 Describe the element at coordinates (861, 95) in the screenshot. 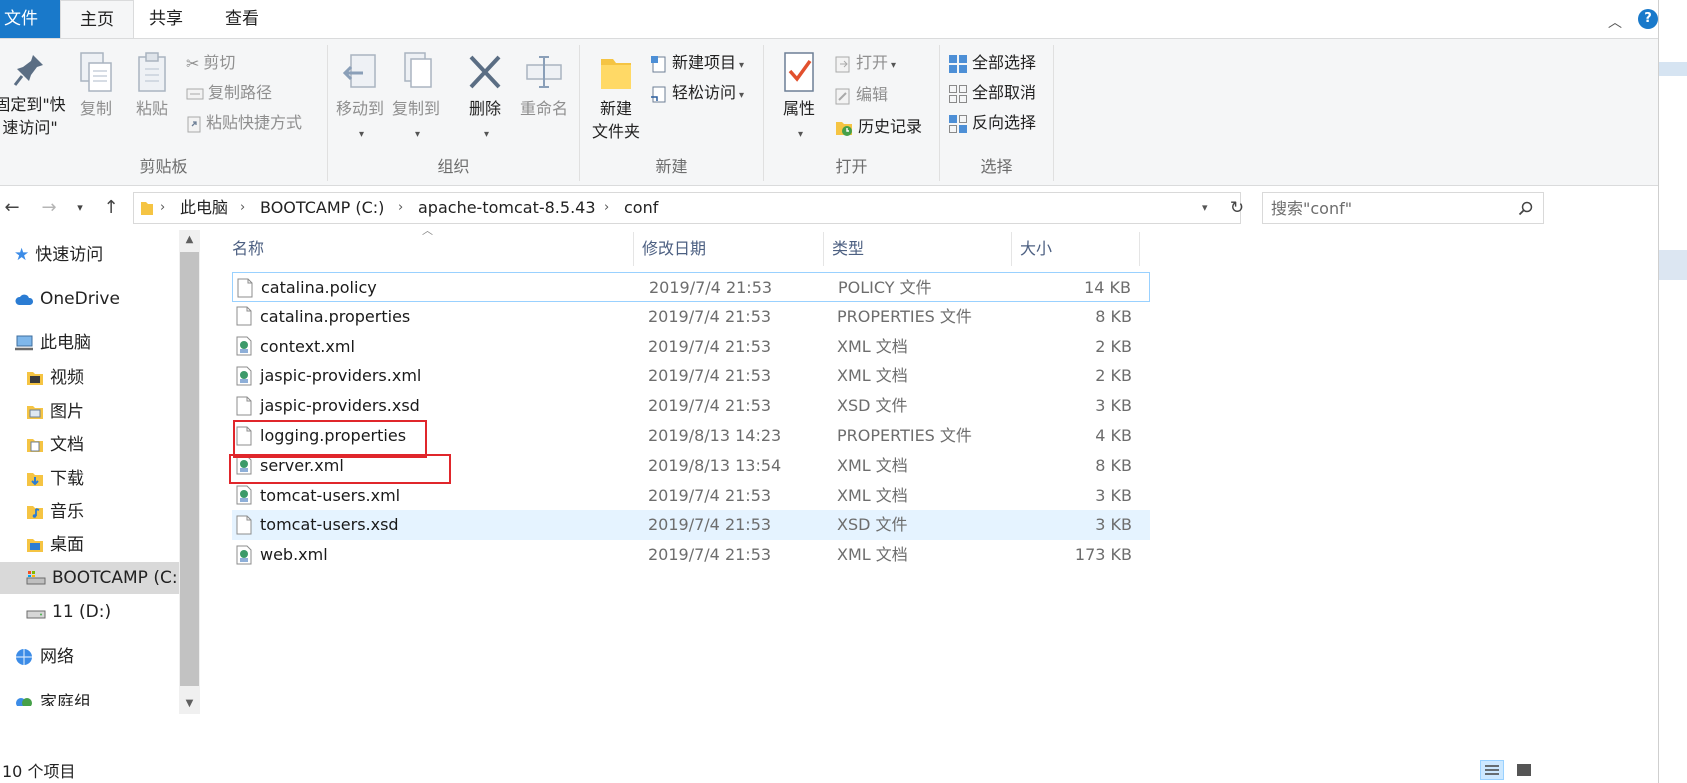

I see `edit-button: 编辑` at that location.